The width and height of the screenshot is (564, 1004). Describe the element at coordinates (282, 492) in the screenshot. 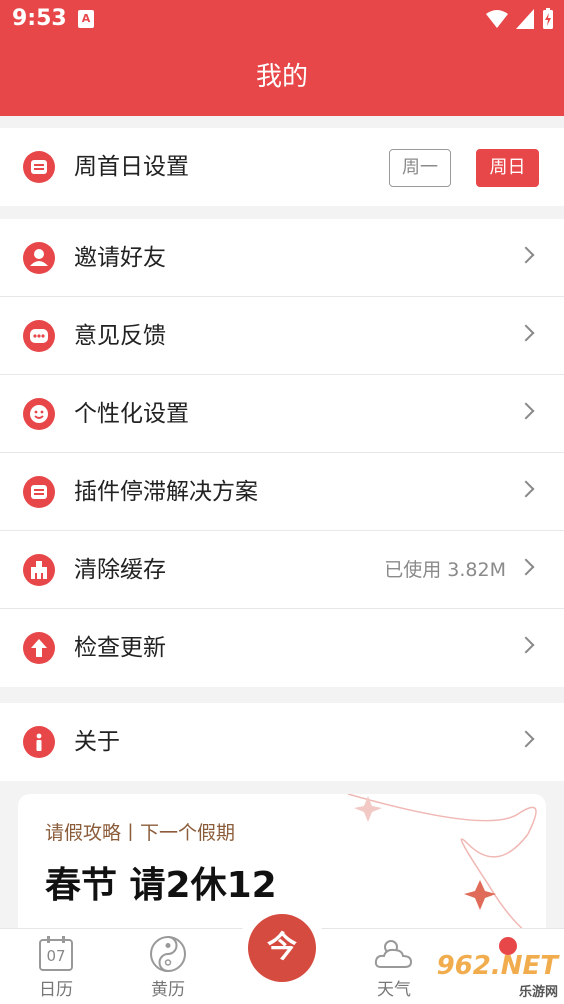

I see `menu-item-widget-fix: 插件停滞解决方案` at that location.